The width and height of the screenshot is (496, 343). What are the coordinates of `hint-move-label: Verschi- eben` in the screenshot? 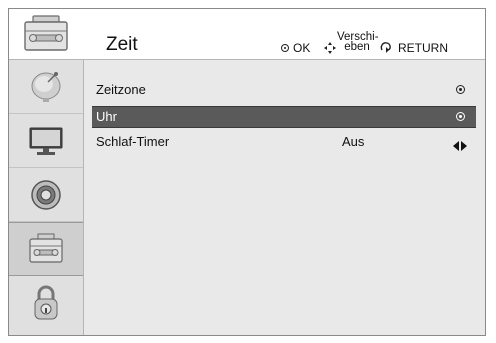 It's located at (358, 42).